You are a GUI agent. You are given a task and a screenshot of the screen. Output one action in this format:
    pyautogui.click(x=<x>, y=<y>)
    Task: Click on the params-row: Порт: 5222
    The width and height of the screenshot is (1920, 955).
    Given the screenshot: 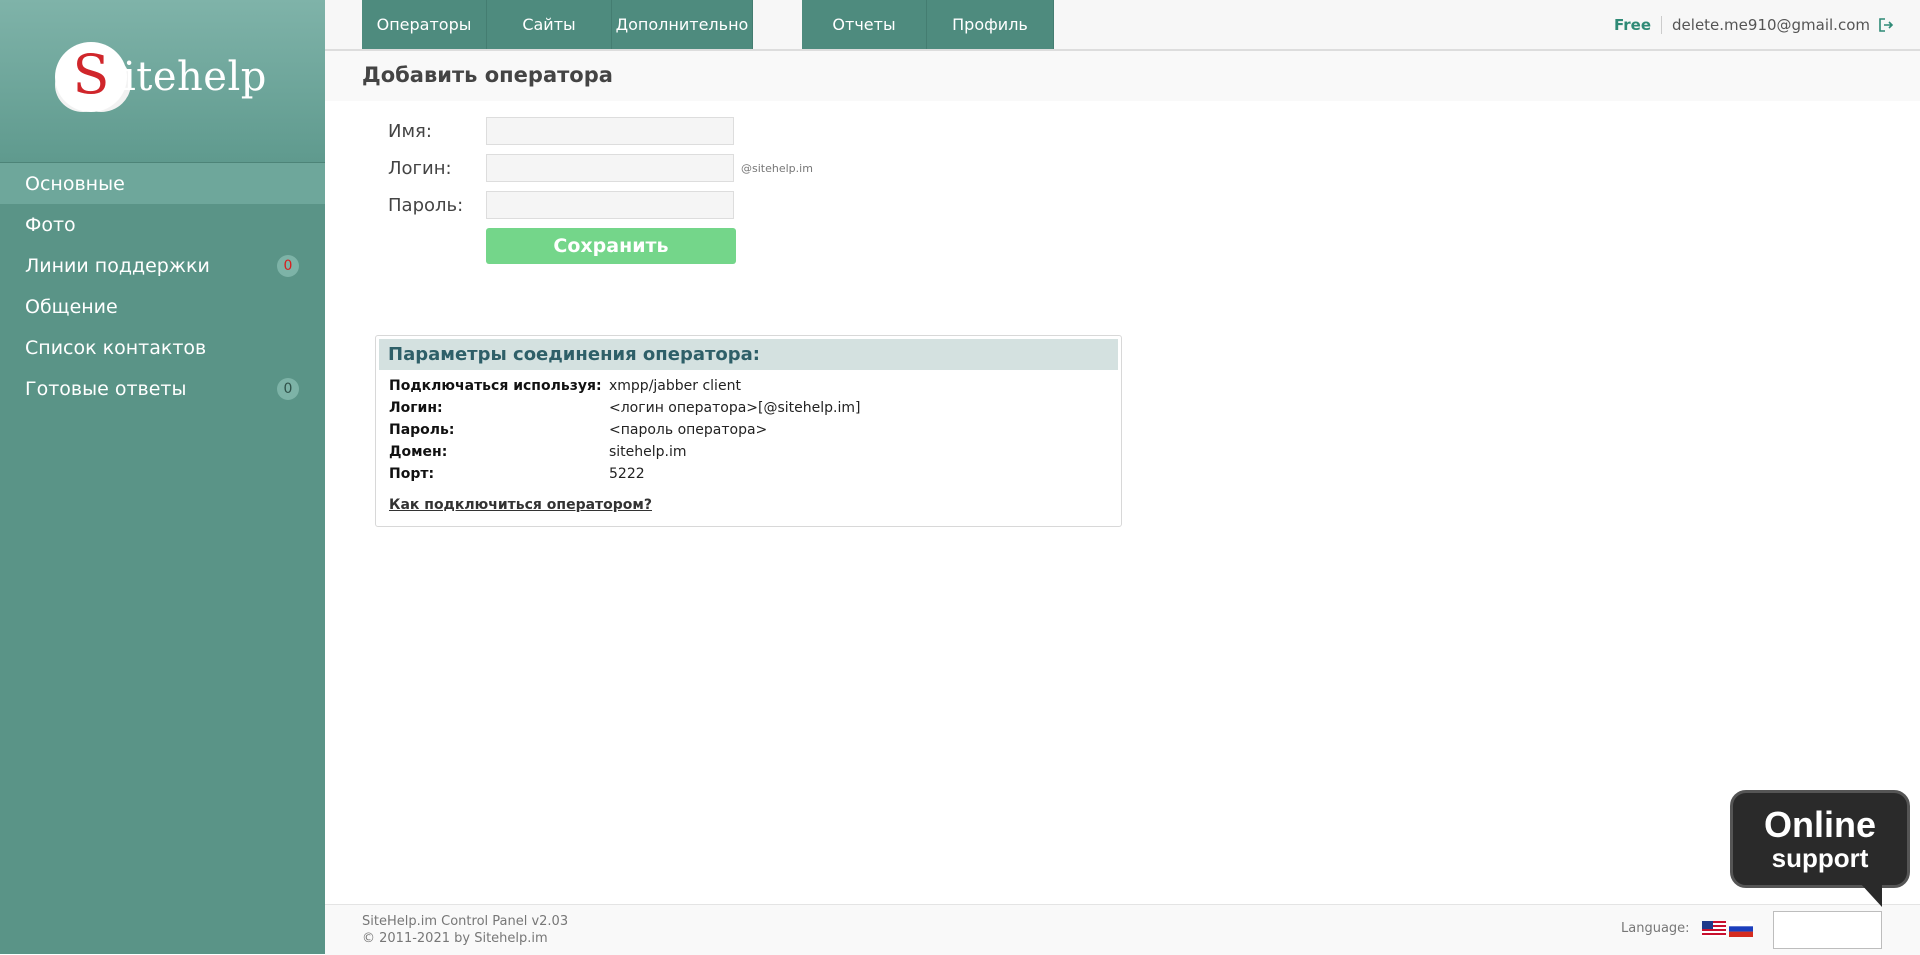 What is the action you would take?
    pyautogui.click(x=517, y=474)
    